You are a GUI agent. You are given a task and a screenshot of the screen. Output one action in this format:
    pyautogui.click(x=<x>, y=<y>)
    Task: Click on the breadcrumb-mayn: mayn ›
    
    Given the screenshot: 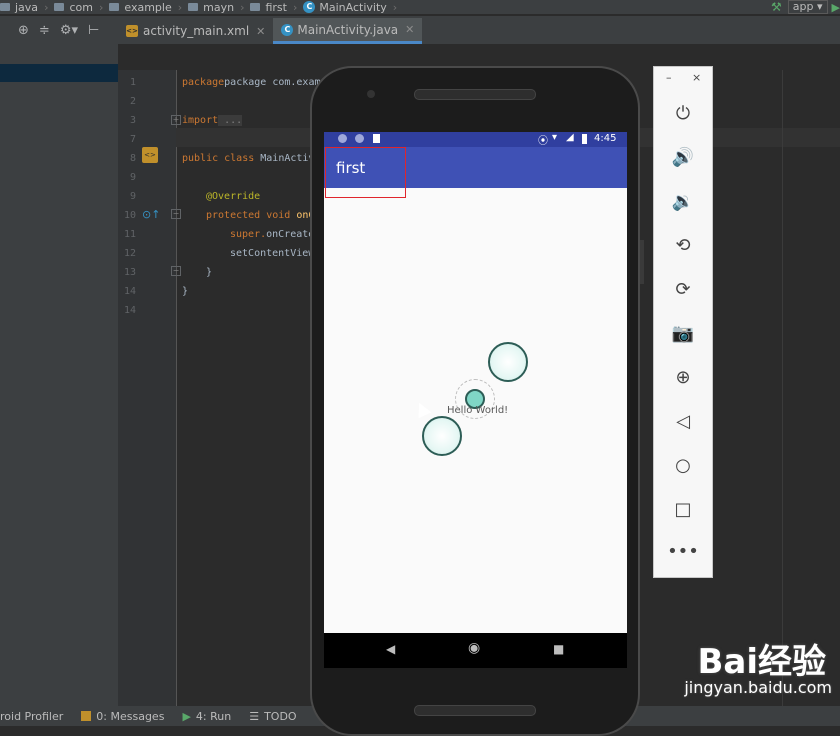 What is the action you would take?
    pyautogui.click(x=216, y=7)
    